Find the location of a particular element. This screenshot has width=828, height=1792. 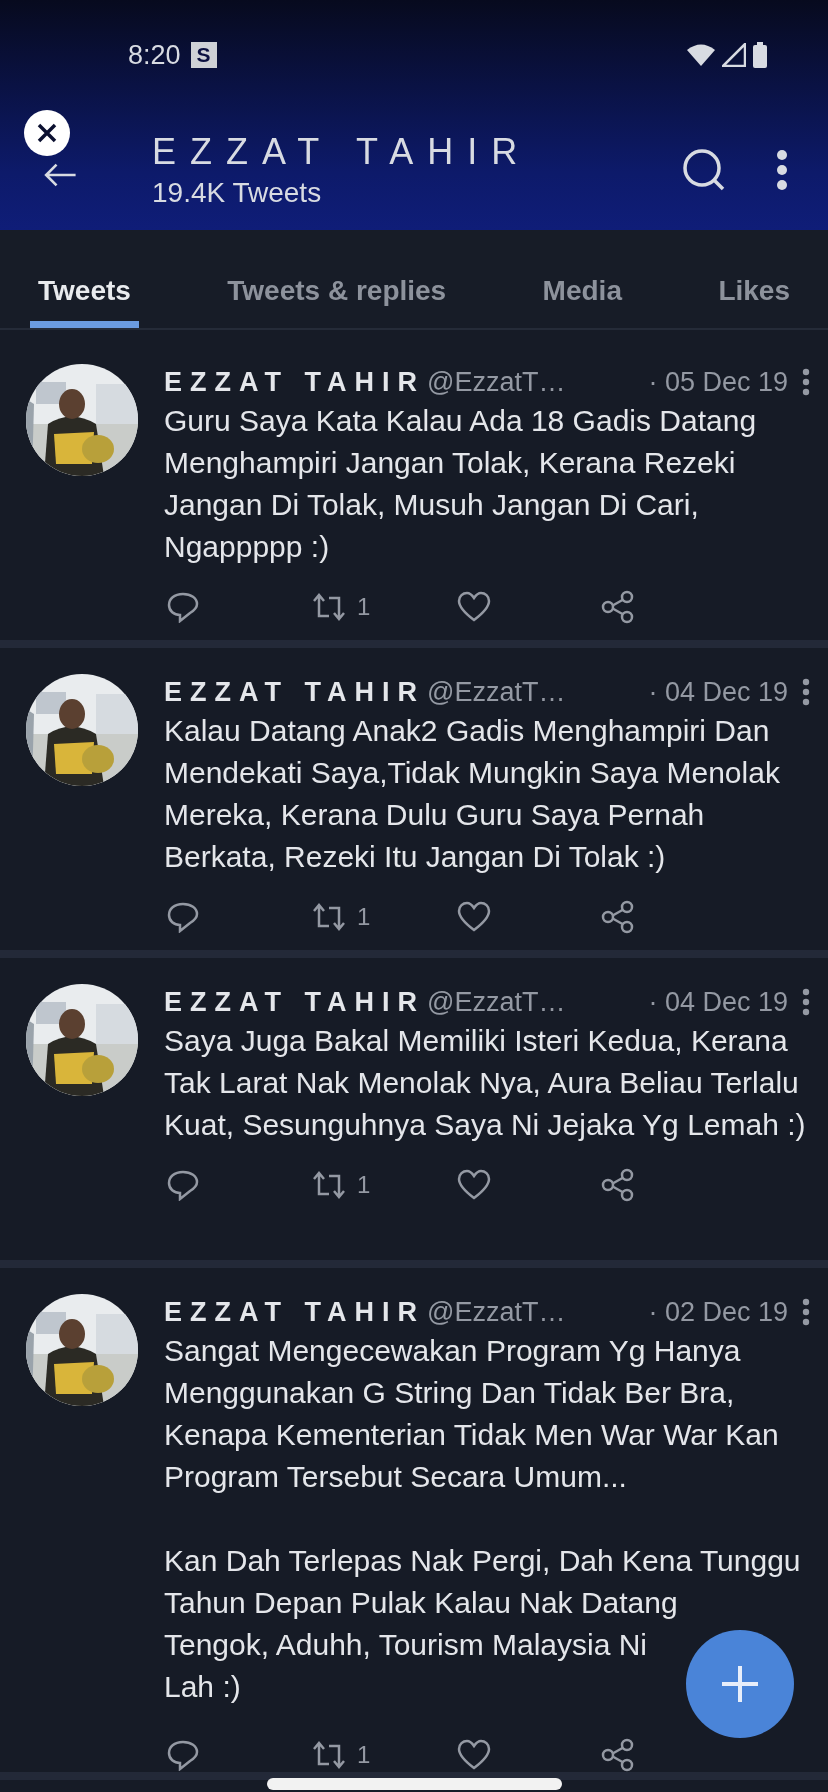

tab: Likes is located at coordinates (754, 279).